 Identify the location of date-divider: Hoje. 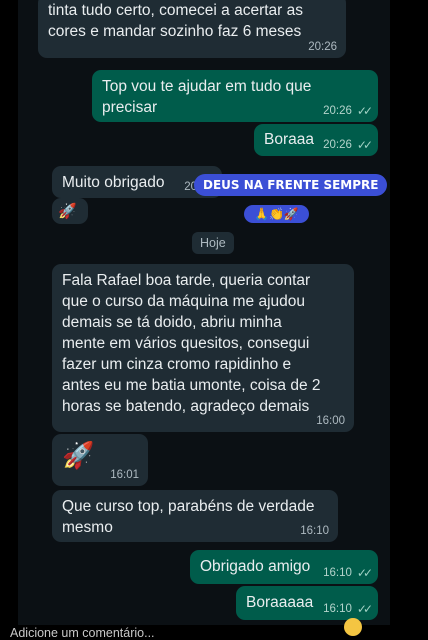
(213, 243).